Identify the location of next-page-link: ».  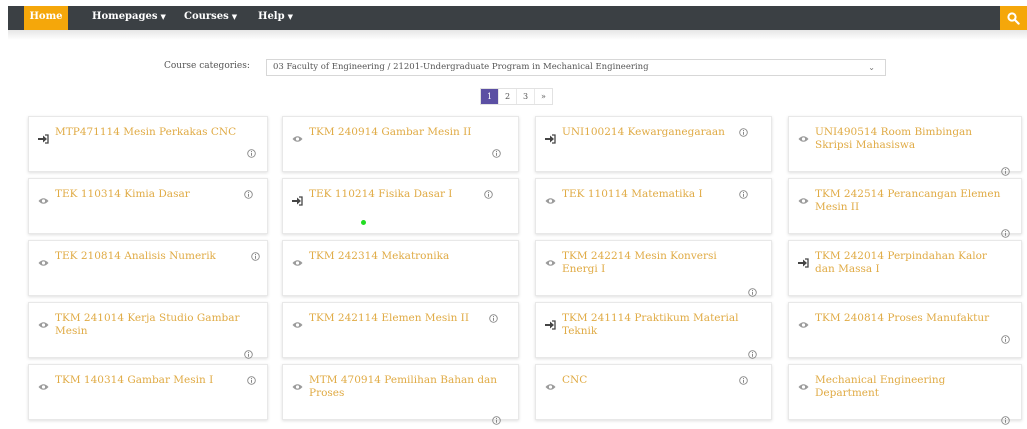
(543, 96).